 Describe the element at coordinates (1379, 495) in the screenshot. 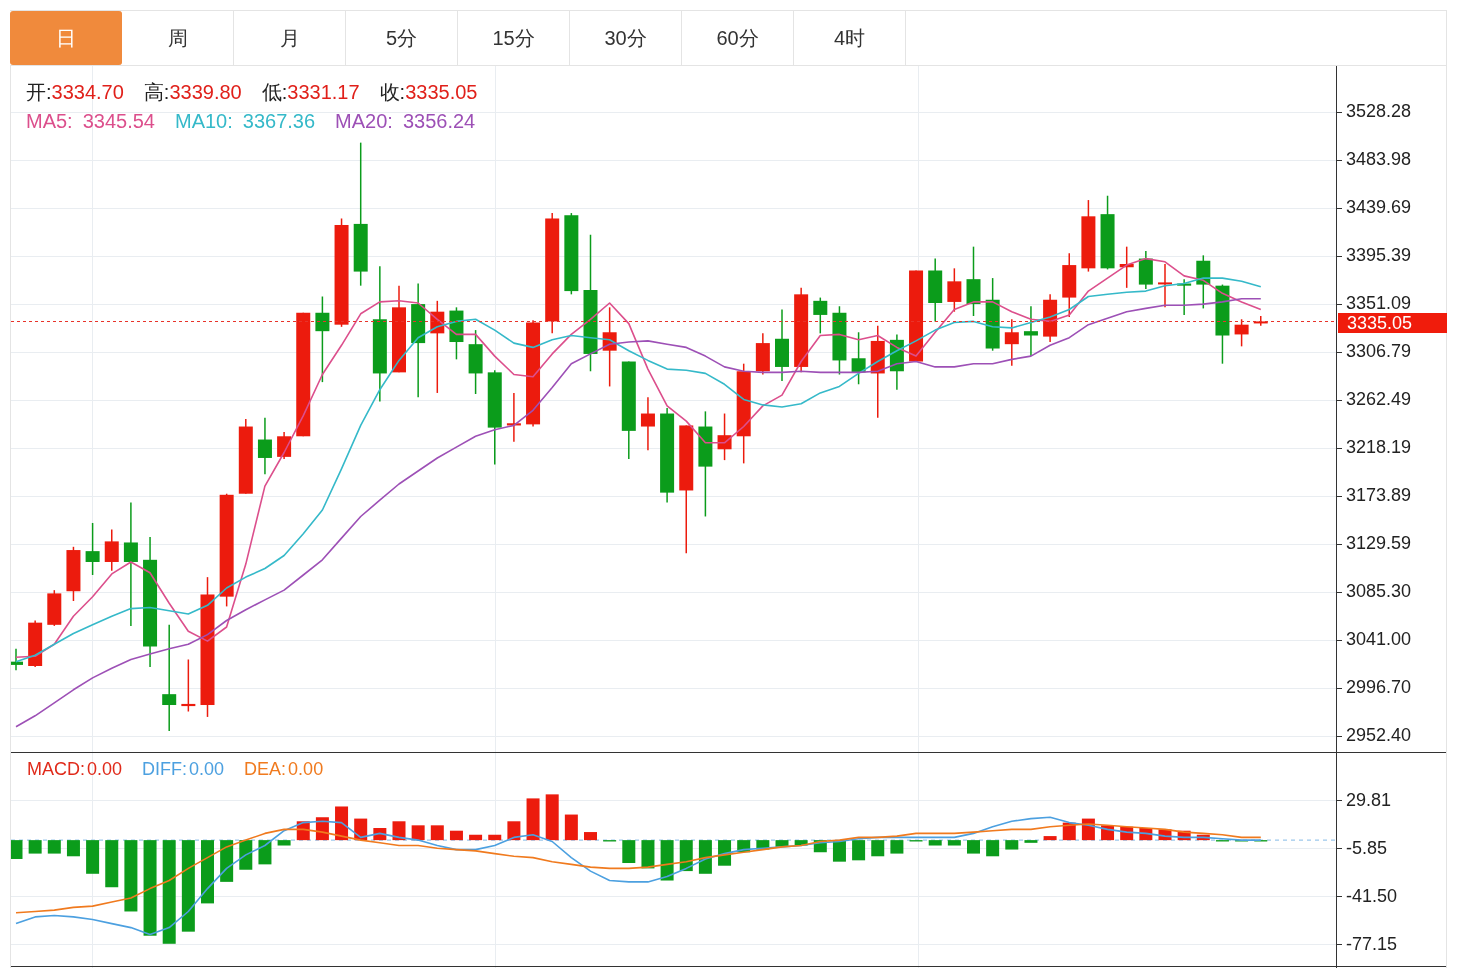

I see `price-axis-label: 3173.89` at that location.